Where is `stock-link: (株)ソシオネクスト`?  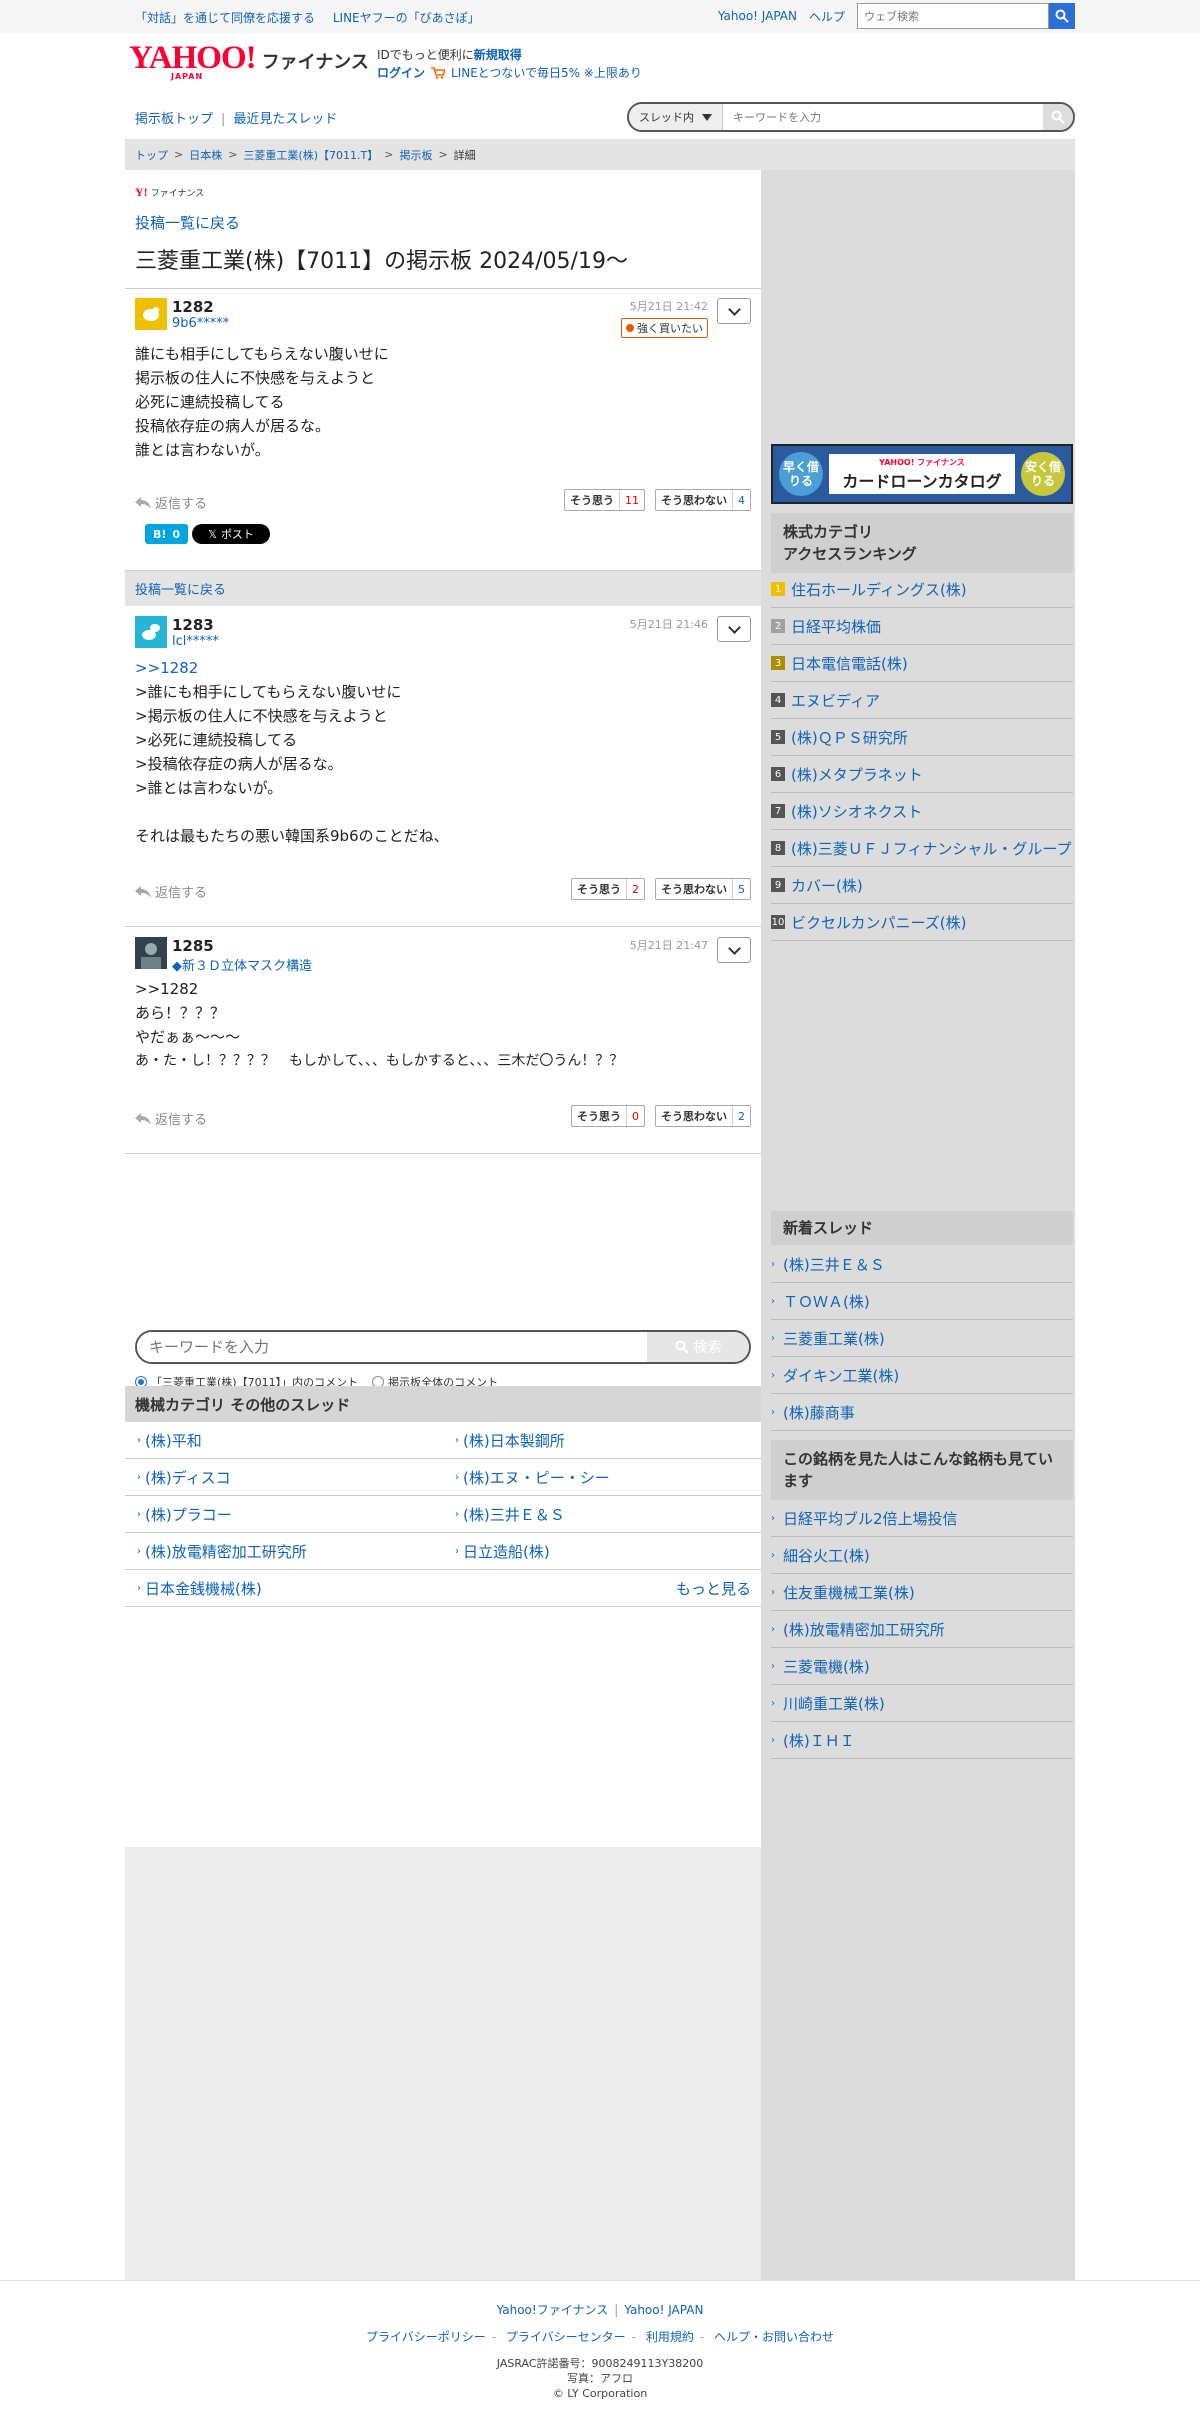 stock-link: (株)ソシオネクスト is located at coordinates (856, 811).